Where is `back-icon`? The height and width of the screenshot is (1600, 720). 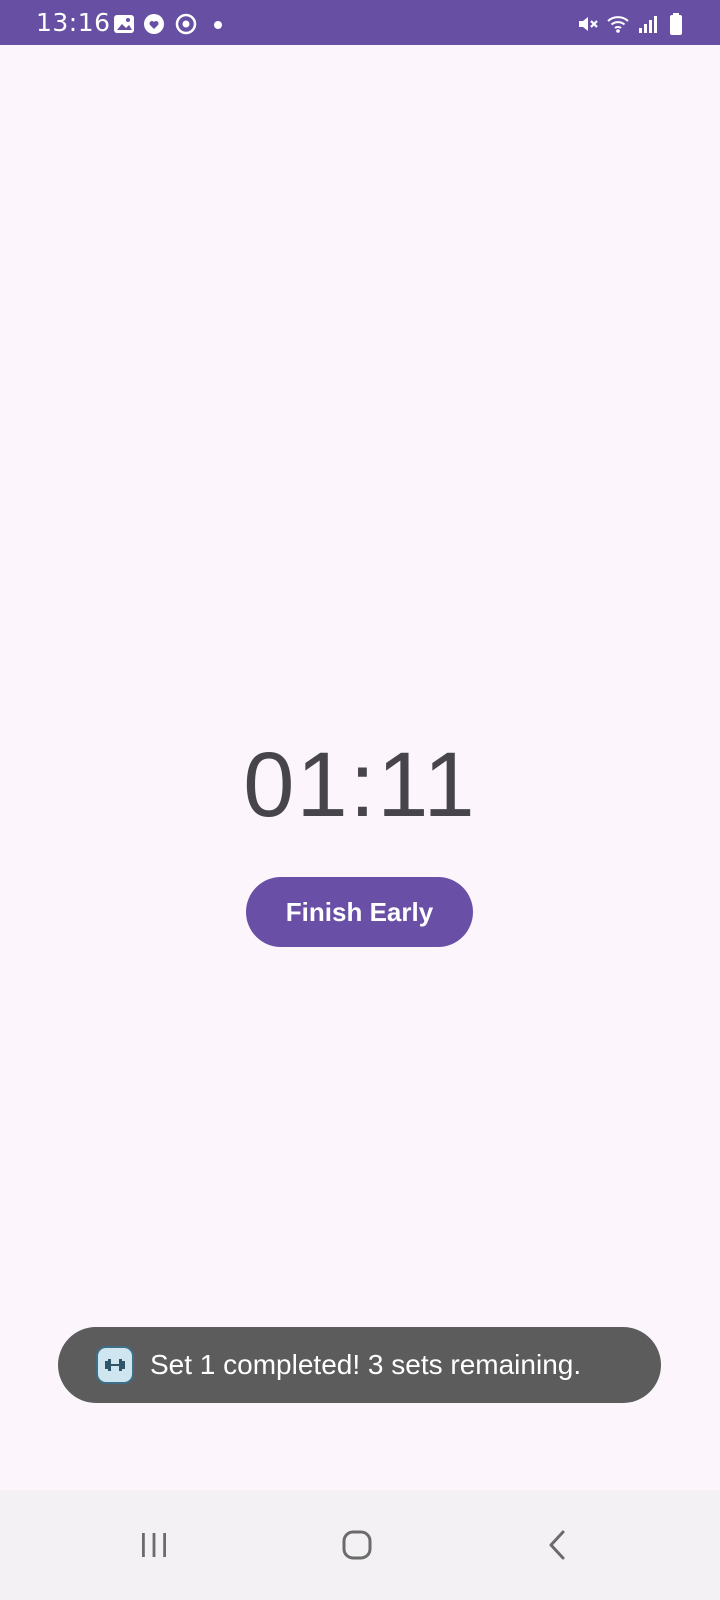
back-icon is located at coordinates (558, 1545).